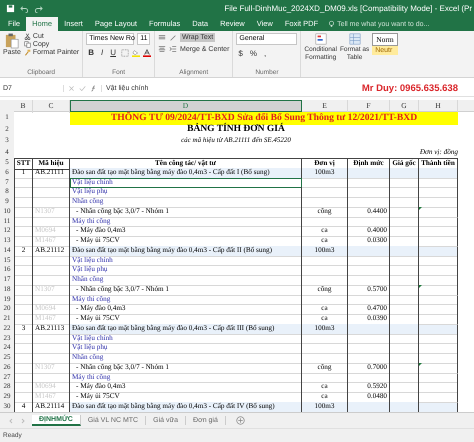  Describe the element at coordinates (82, 88) in the screenshot. I see `check-icon` at that location.